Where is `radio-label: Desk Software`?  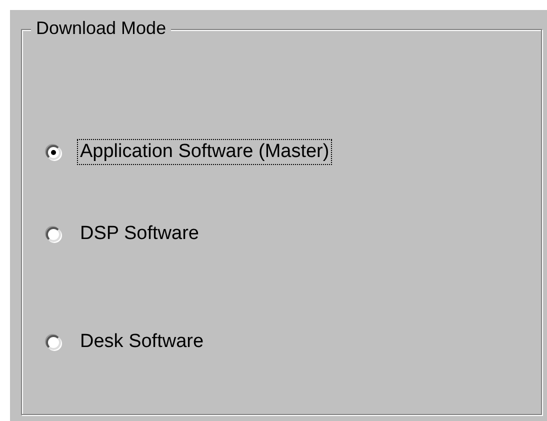 radio-label: Desk Software is located at coordinates (142, 342).